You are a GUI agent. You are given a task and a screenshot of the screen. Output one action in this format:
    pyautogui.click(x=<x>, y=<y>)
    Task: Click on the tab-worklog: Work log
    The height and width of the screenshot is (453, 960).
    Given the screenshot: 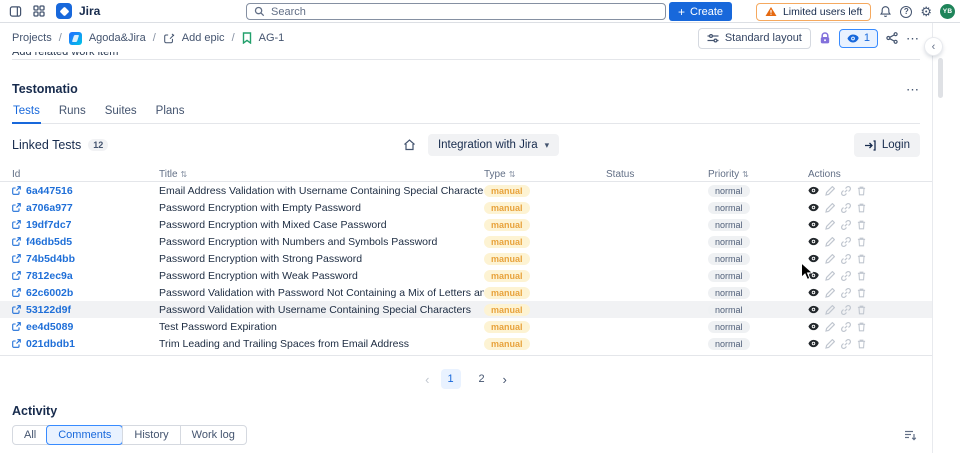 What is the action you would take?
    pyautogui.click(x=212, y=435)
    